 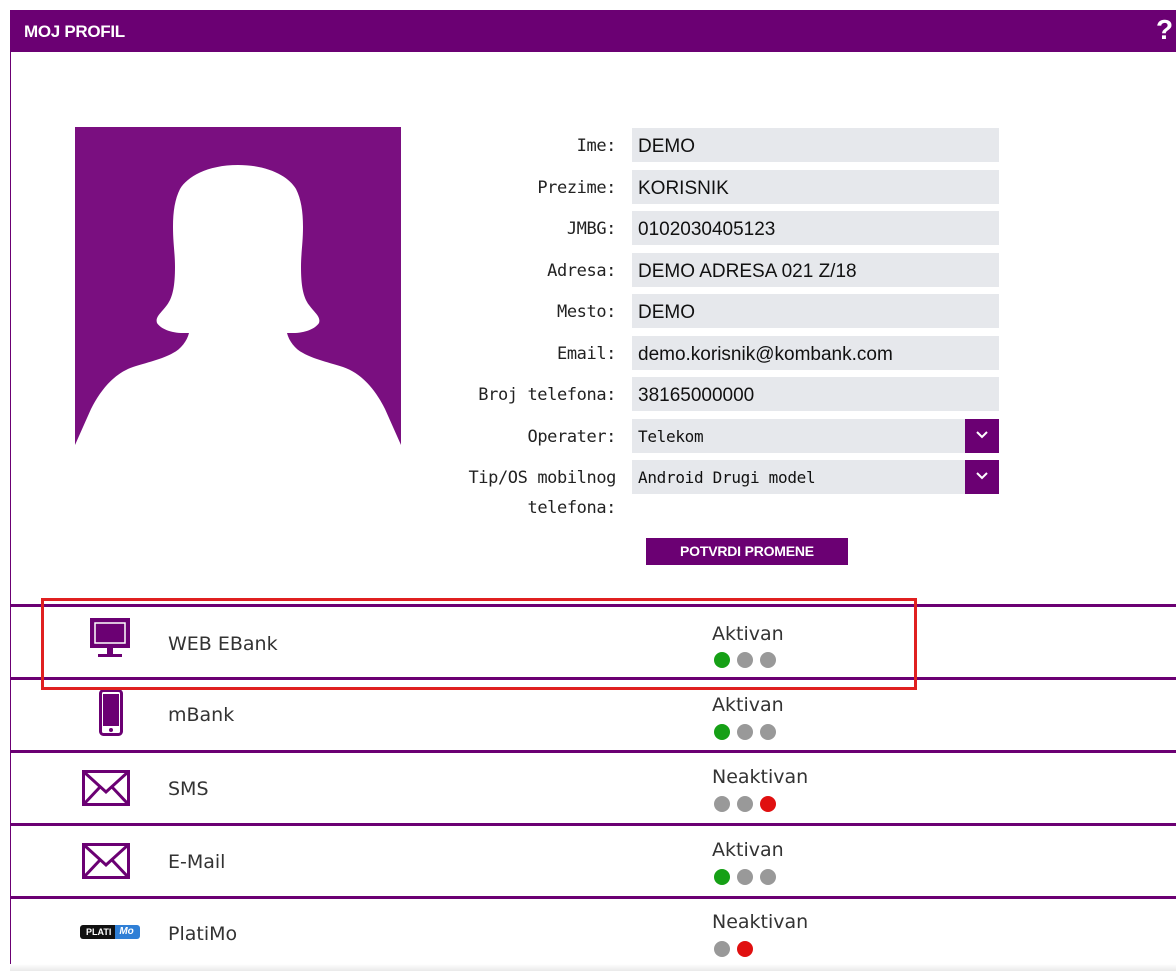 What do you see at coordinates (586, 312) in the screenshot?
I see `label-mesto: Mesto:` at bounding box center [586, 312].